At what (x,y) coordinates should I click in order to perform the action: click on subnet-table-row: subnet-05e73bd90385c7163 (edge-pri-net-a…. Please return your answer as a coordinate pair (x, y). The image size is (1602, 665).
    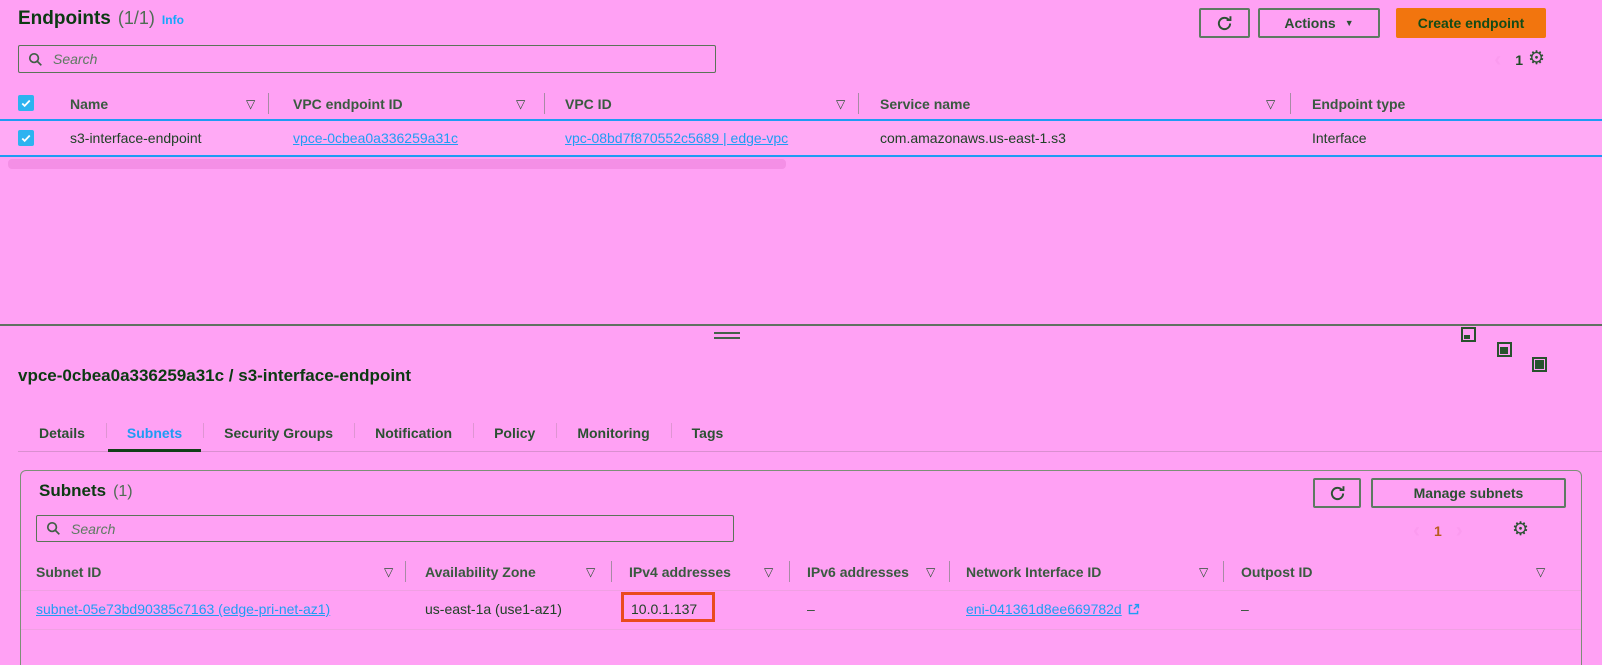
    Looking at the image, I should click on (801, 610).